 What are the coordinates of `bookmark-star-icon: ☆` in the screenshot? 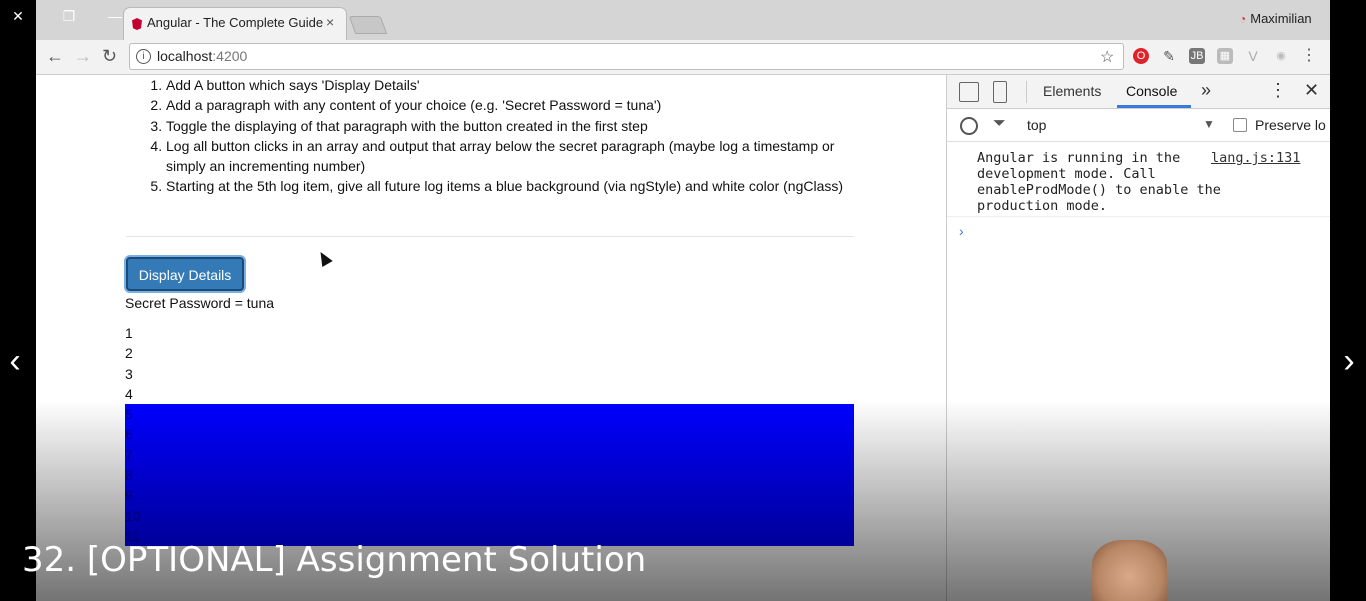 It's located at (1107, 57).